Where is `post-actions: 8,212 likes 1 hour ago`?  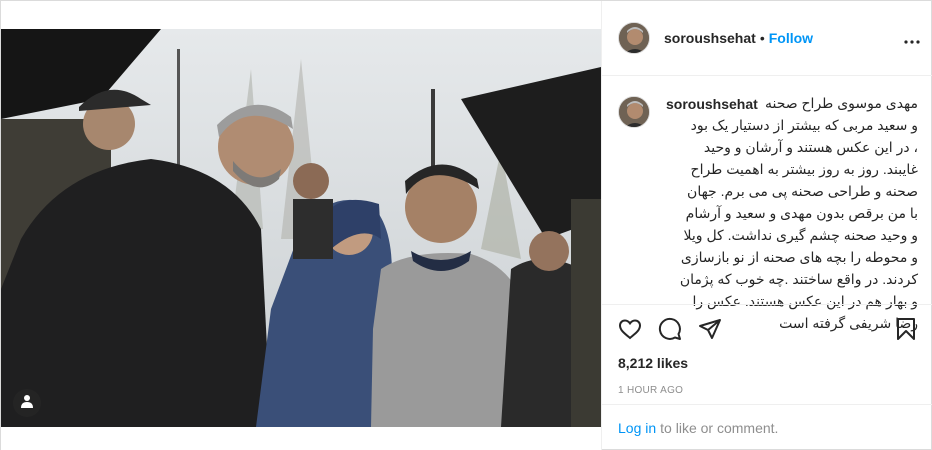
post-actions: 8,212 likes 1 hour ago is located at coordinates (767, 354).